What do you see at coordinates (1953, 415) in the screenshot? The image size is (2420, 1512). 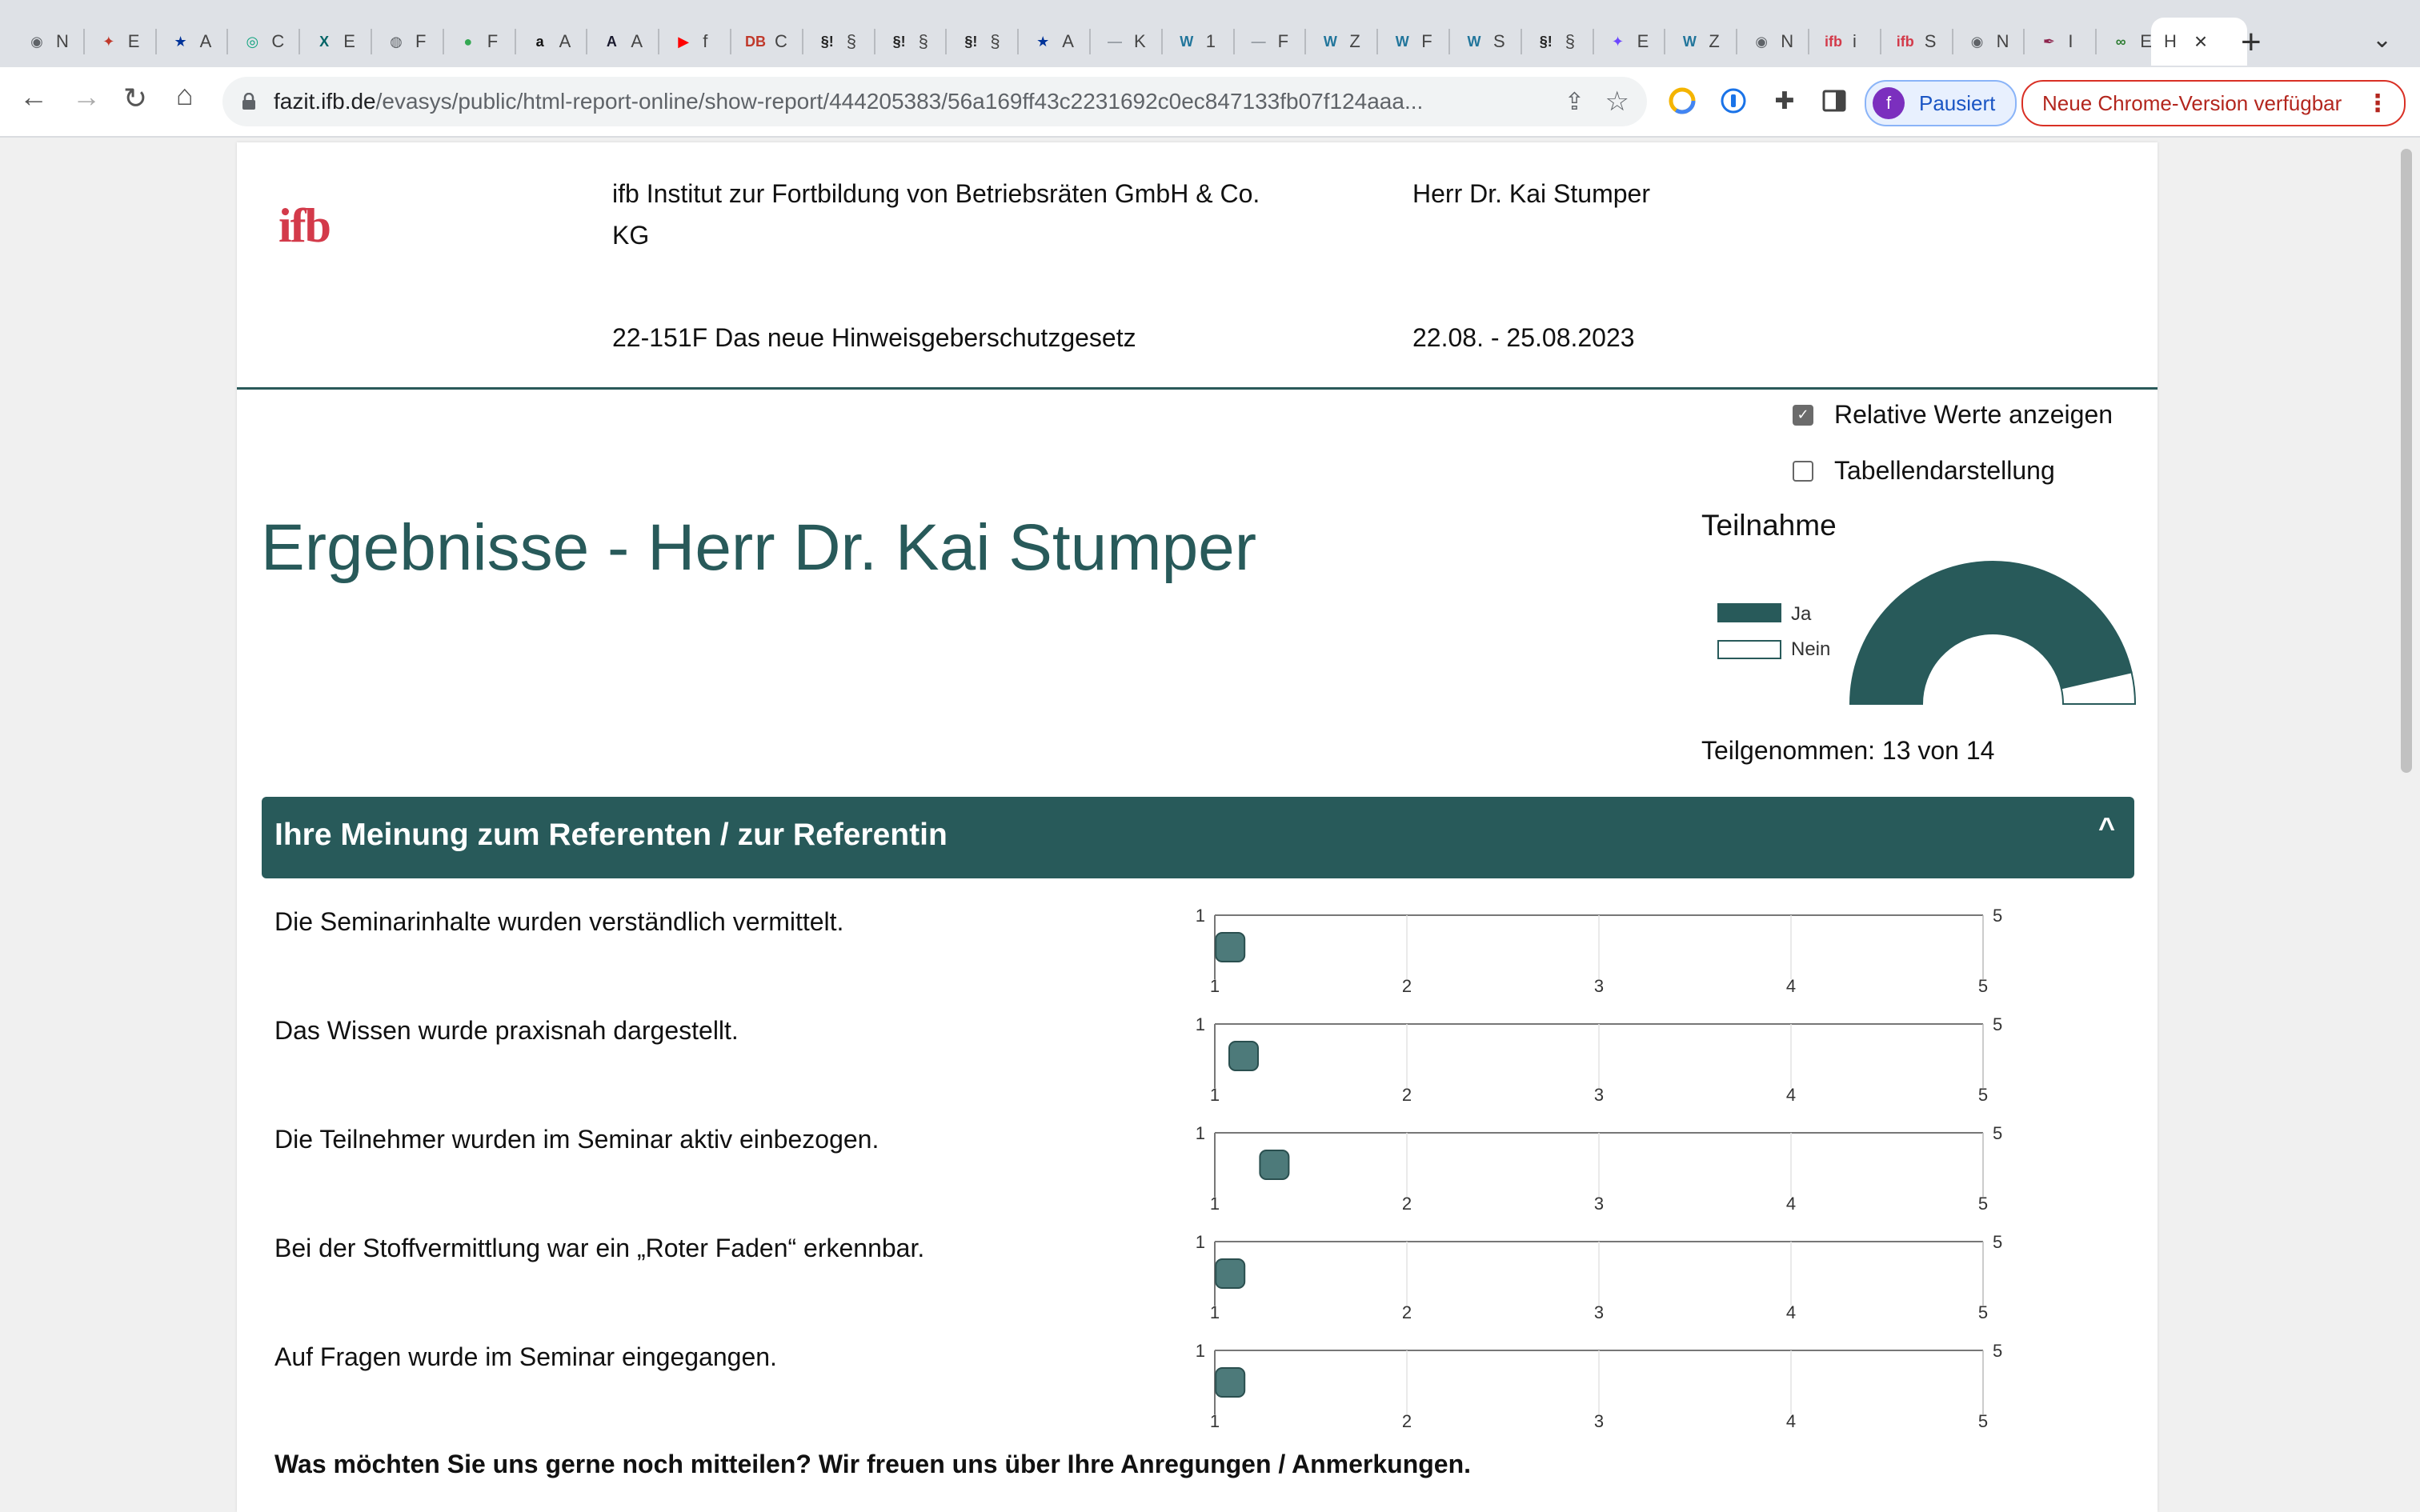 I see `relative-values-option: ✓ Relative Werte anzeigen` at bounding box center [1953, 415].